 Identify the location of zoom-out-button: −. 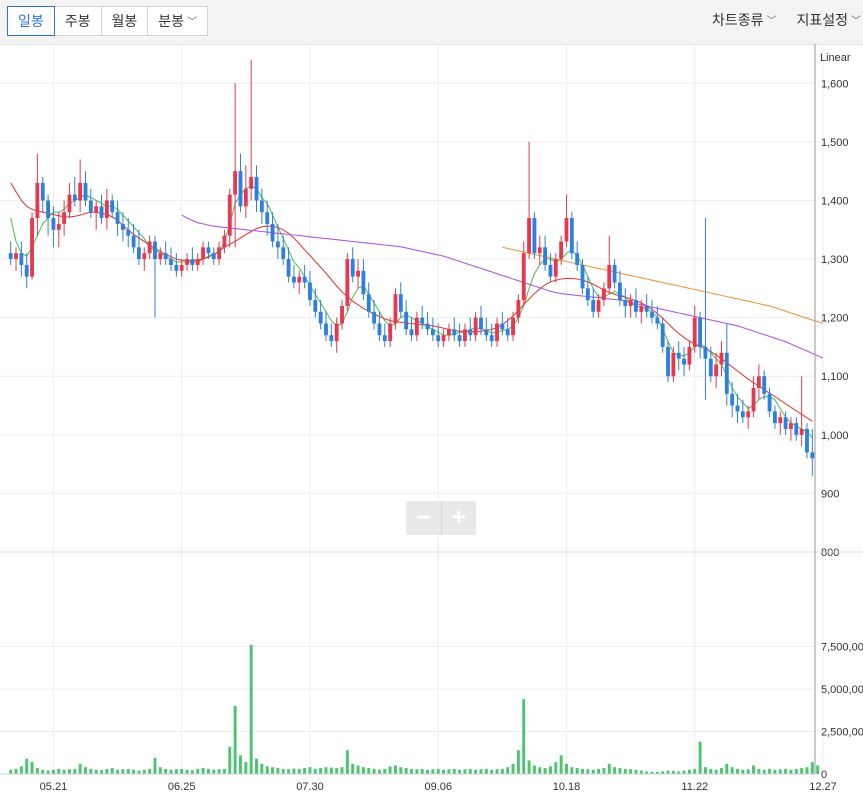
(423, 518).